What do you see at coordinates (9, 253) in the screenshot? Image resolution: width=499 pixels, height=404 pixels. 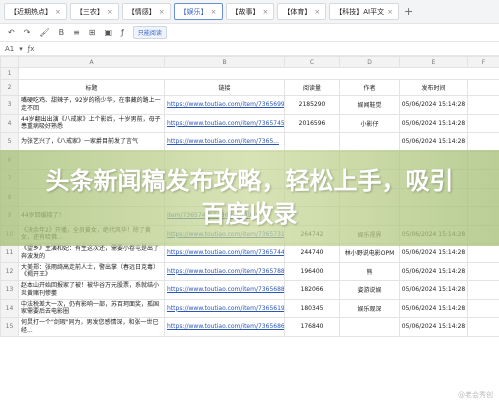 I see `row-number: 11` at bounding box center [9, 253].